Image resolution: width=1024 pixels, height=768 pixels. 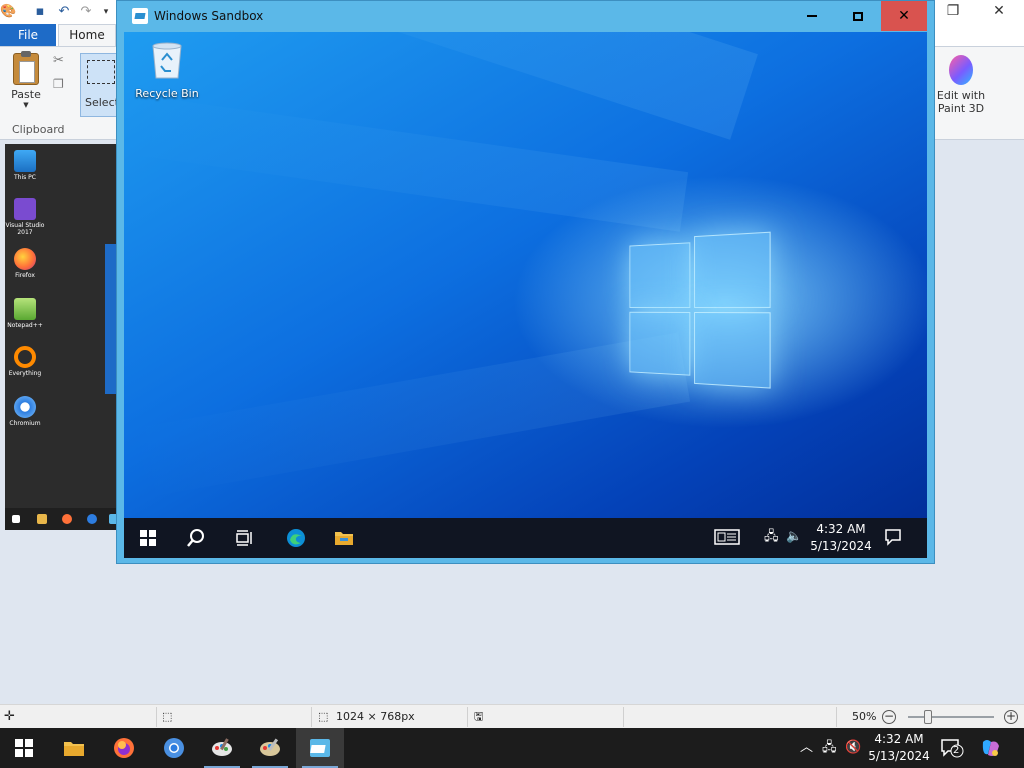 I want to click on canvas-taskbar, so click(x=62, y=519).